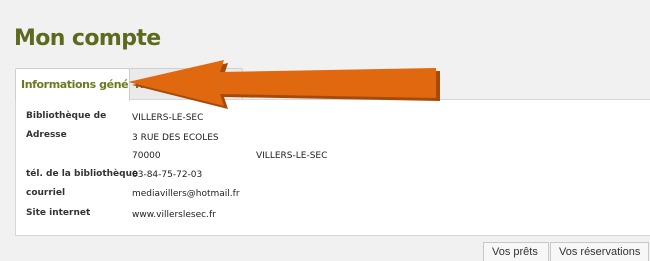 The height and width of the screenshot is (261, 650). What do you see at coordinates (146, 156) in the screenshot?
I see `postal-code: 70000` at bounding box center [146, 156].